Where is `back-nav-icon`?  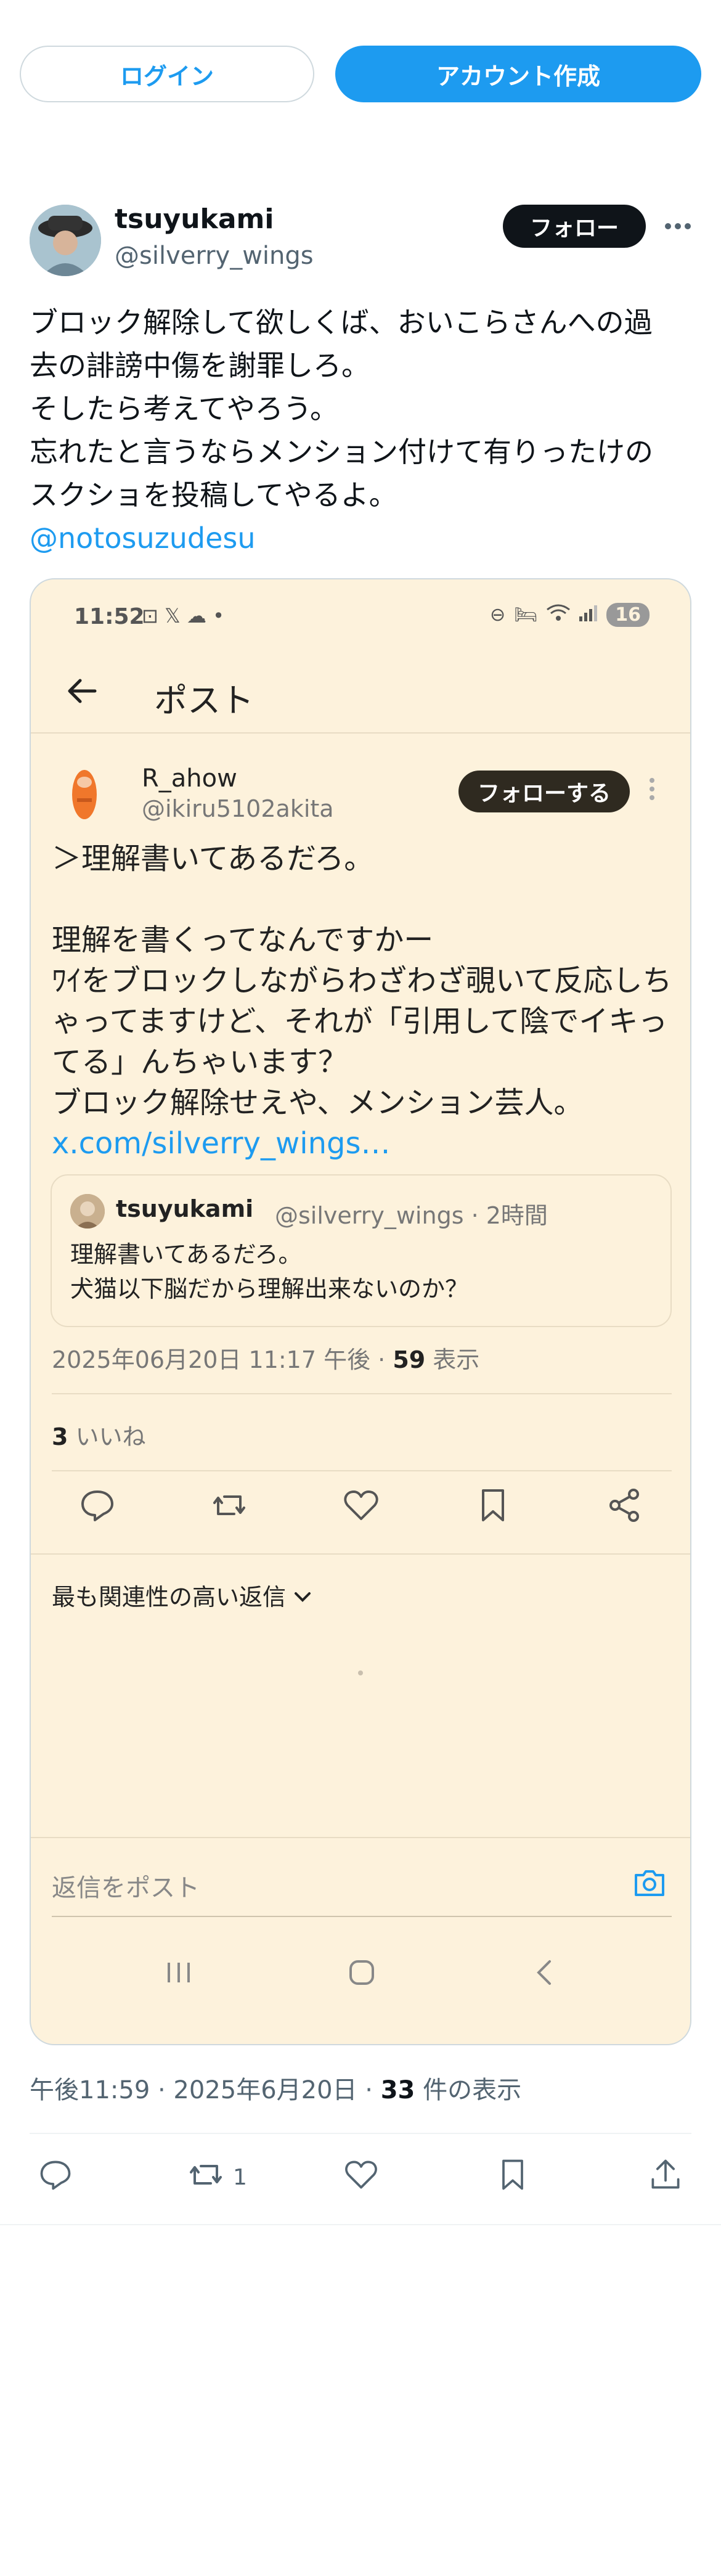
back-nav-icon is located at coordinates (544, 1972).